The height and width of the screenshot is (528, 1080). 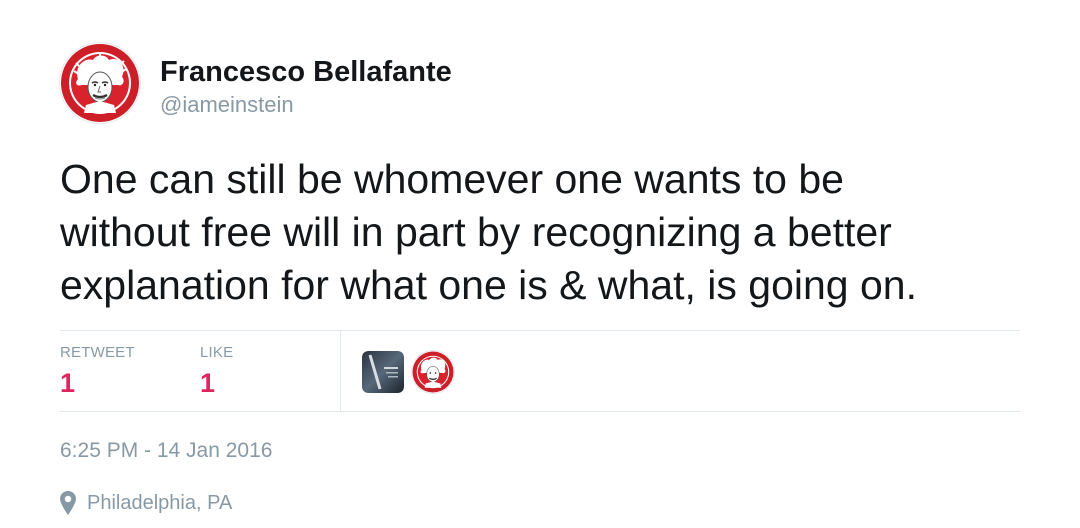 What do you see at coordinates (160, 503) in the screenshot?
I see `location-text: Philadelphia, PA` at bounding box center [160, 503].